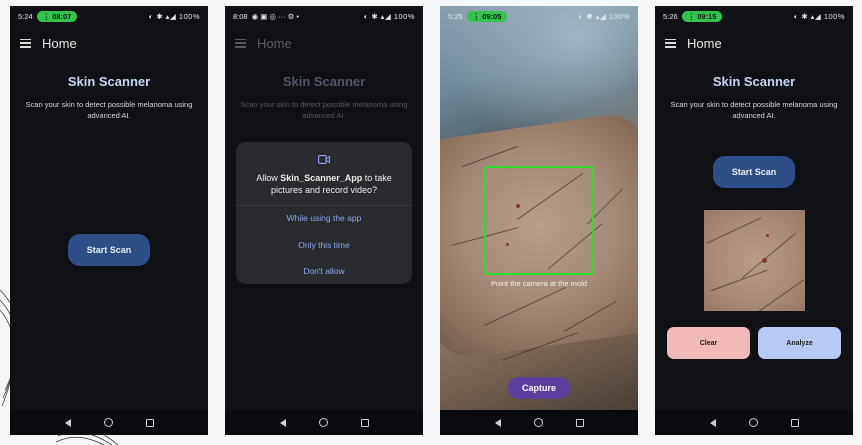  I want to click on deny-button: Don't allow, so click(324, 271).